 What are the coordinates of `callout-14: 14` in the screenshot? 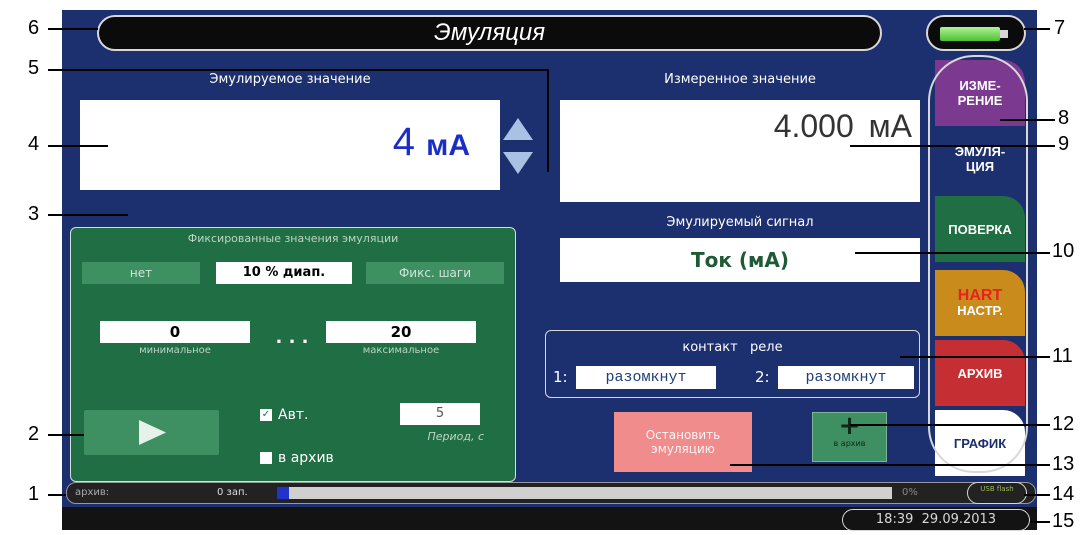 It's located at (1063, 494).